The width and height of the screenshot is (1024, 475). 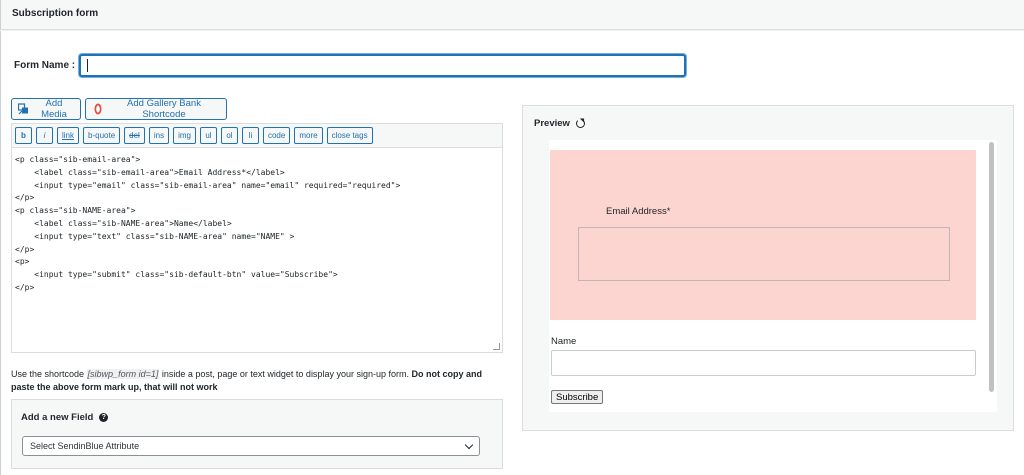 I want to click on preview-title: Preview, so click(x=559, y=123).